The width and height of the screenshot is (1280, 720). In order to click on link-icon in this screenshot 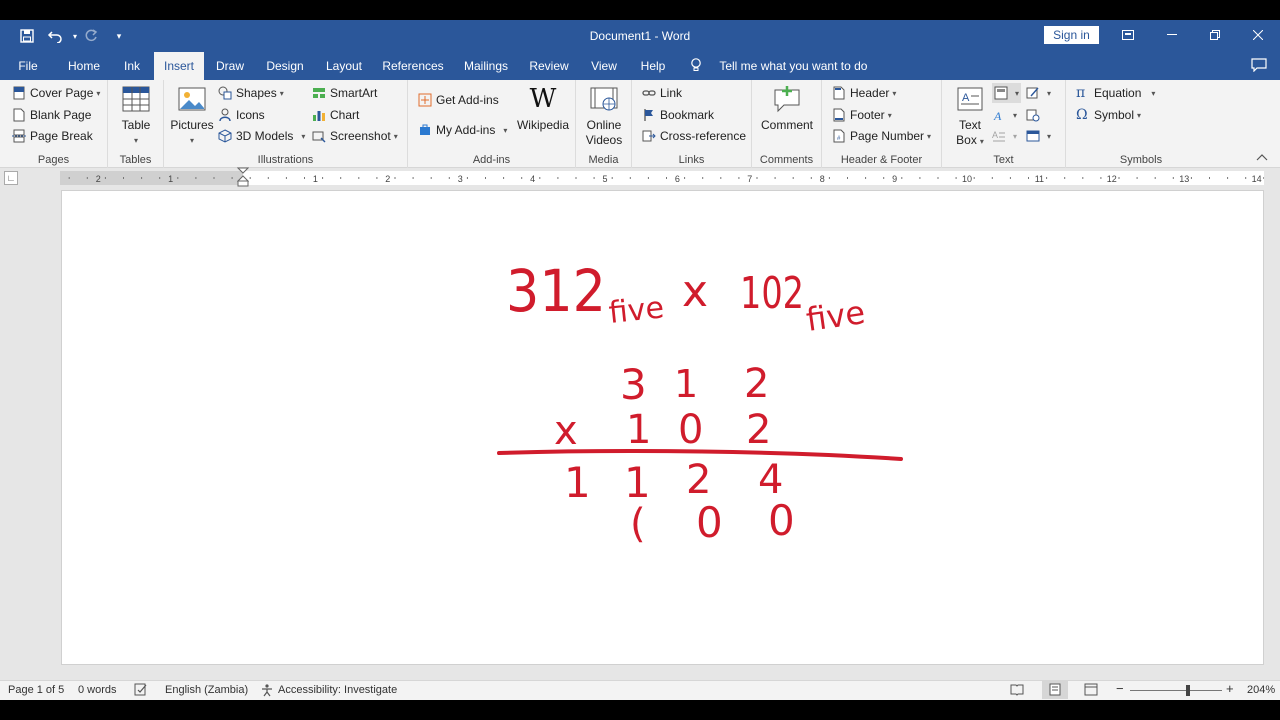, I will do `click(649, 93)`.